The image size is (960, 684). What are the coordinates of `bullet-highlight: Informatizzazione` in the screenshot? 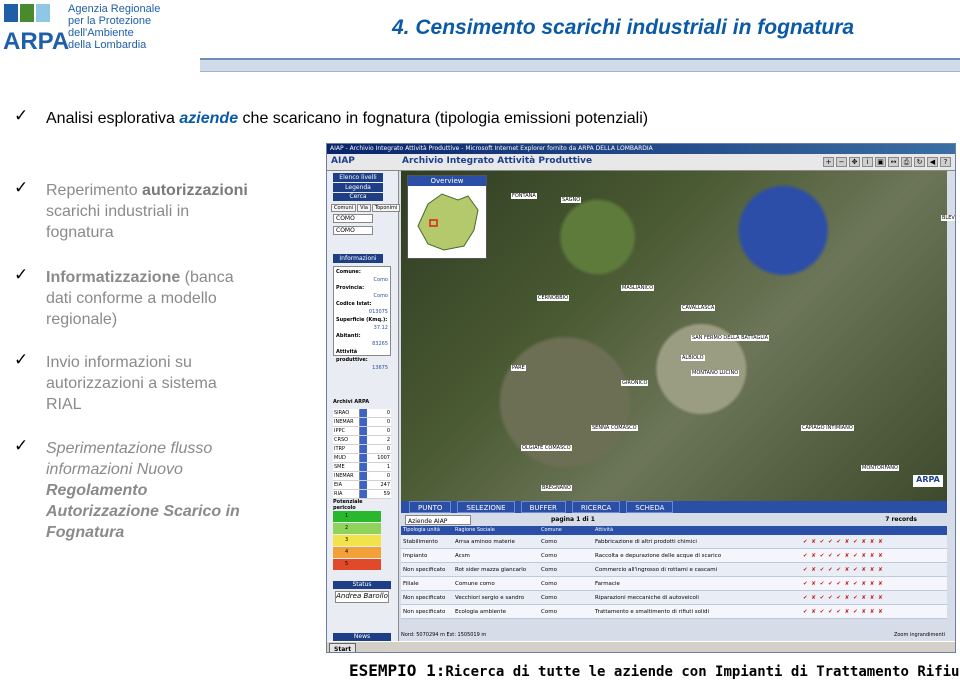 It's located at (113, 277).